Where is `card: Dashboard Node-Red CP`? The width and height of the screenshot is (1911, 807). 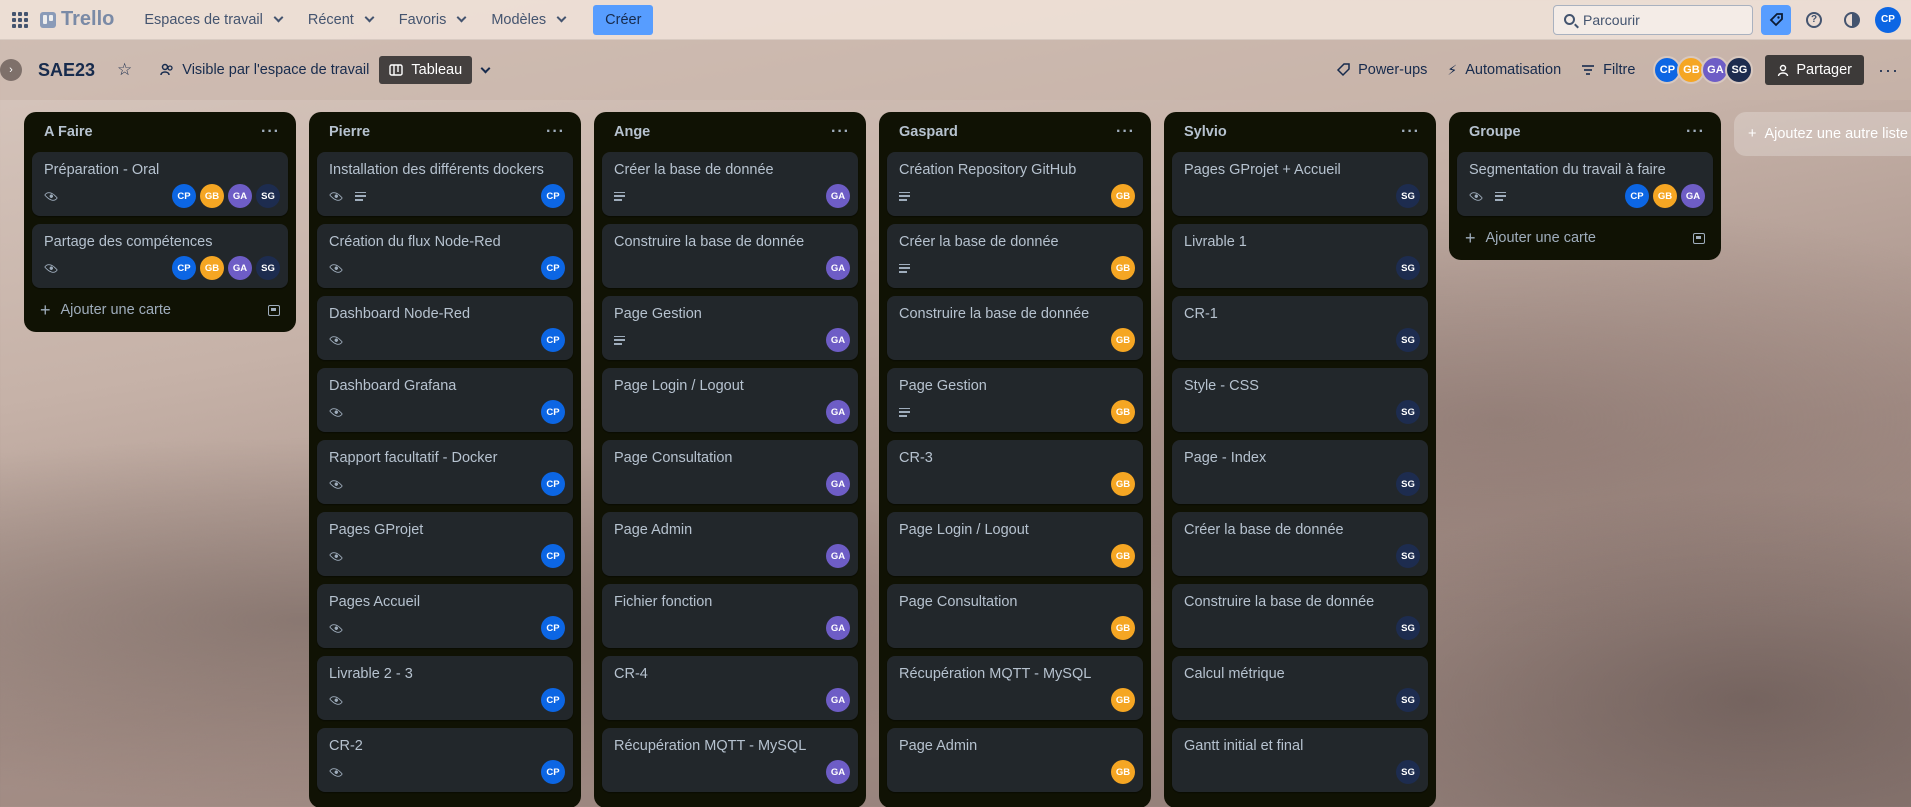
card: Dashboard Node-Red CP is located at coordinates (445, 328).